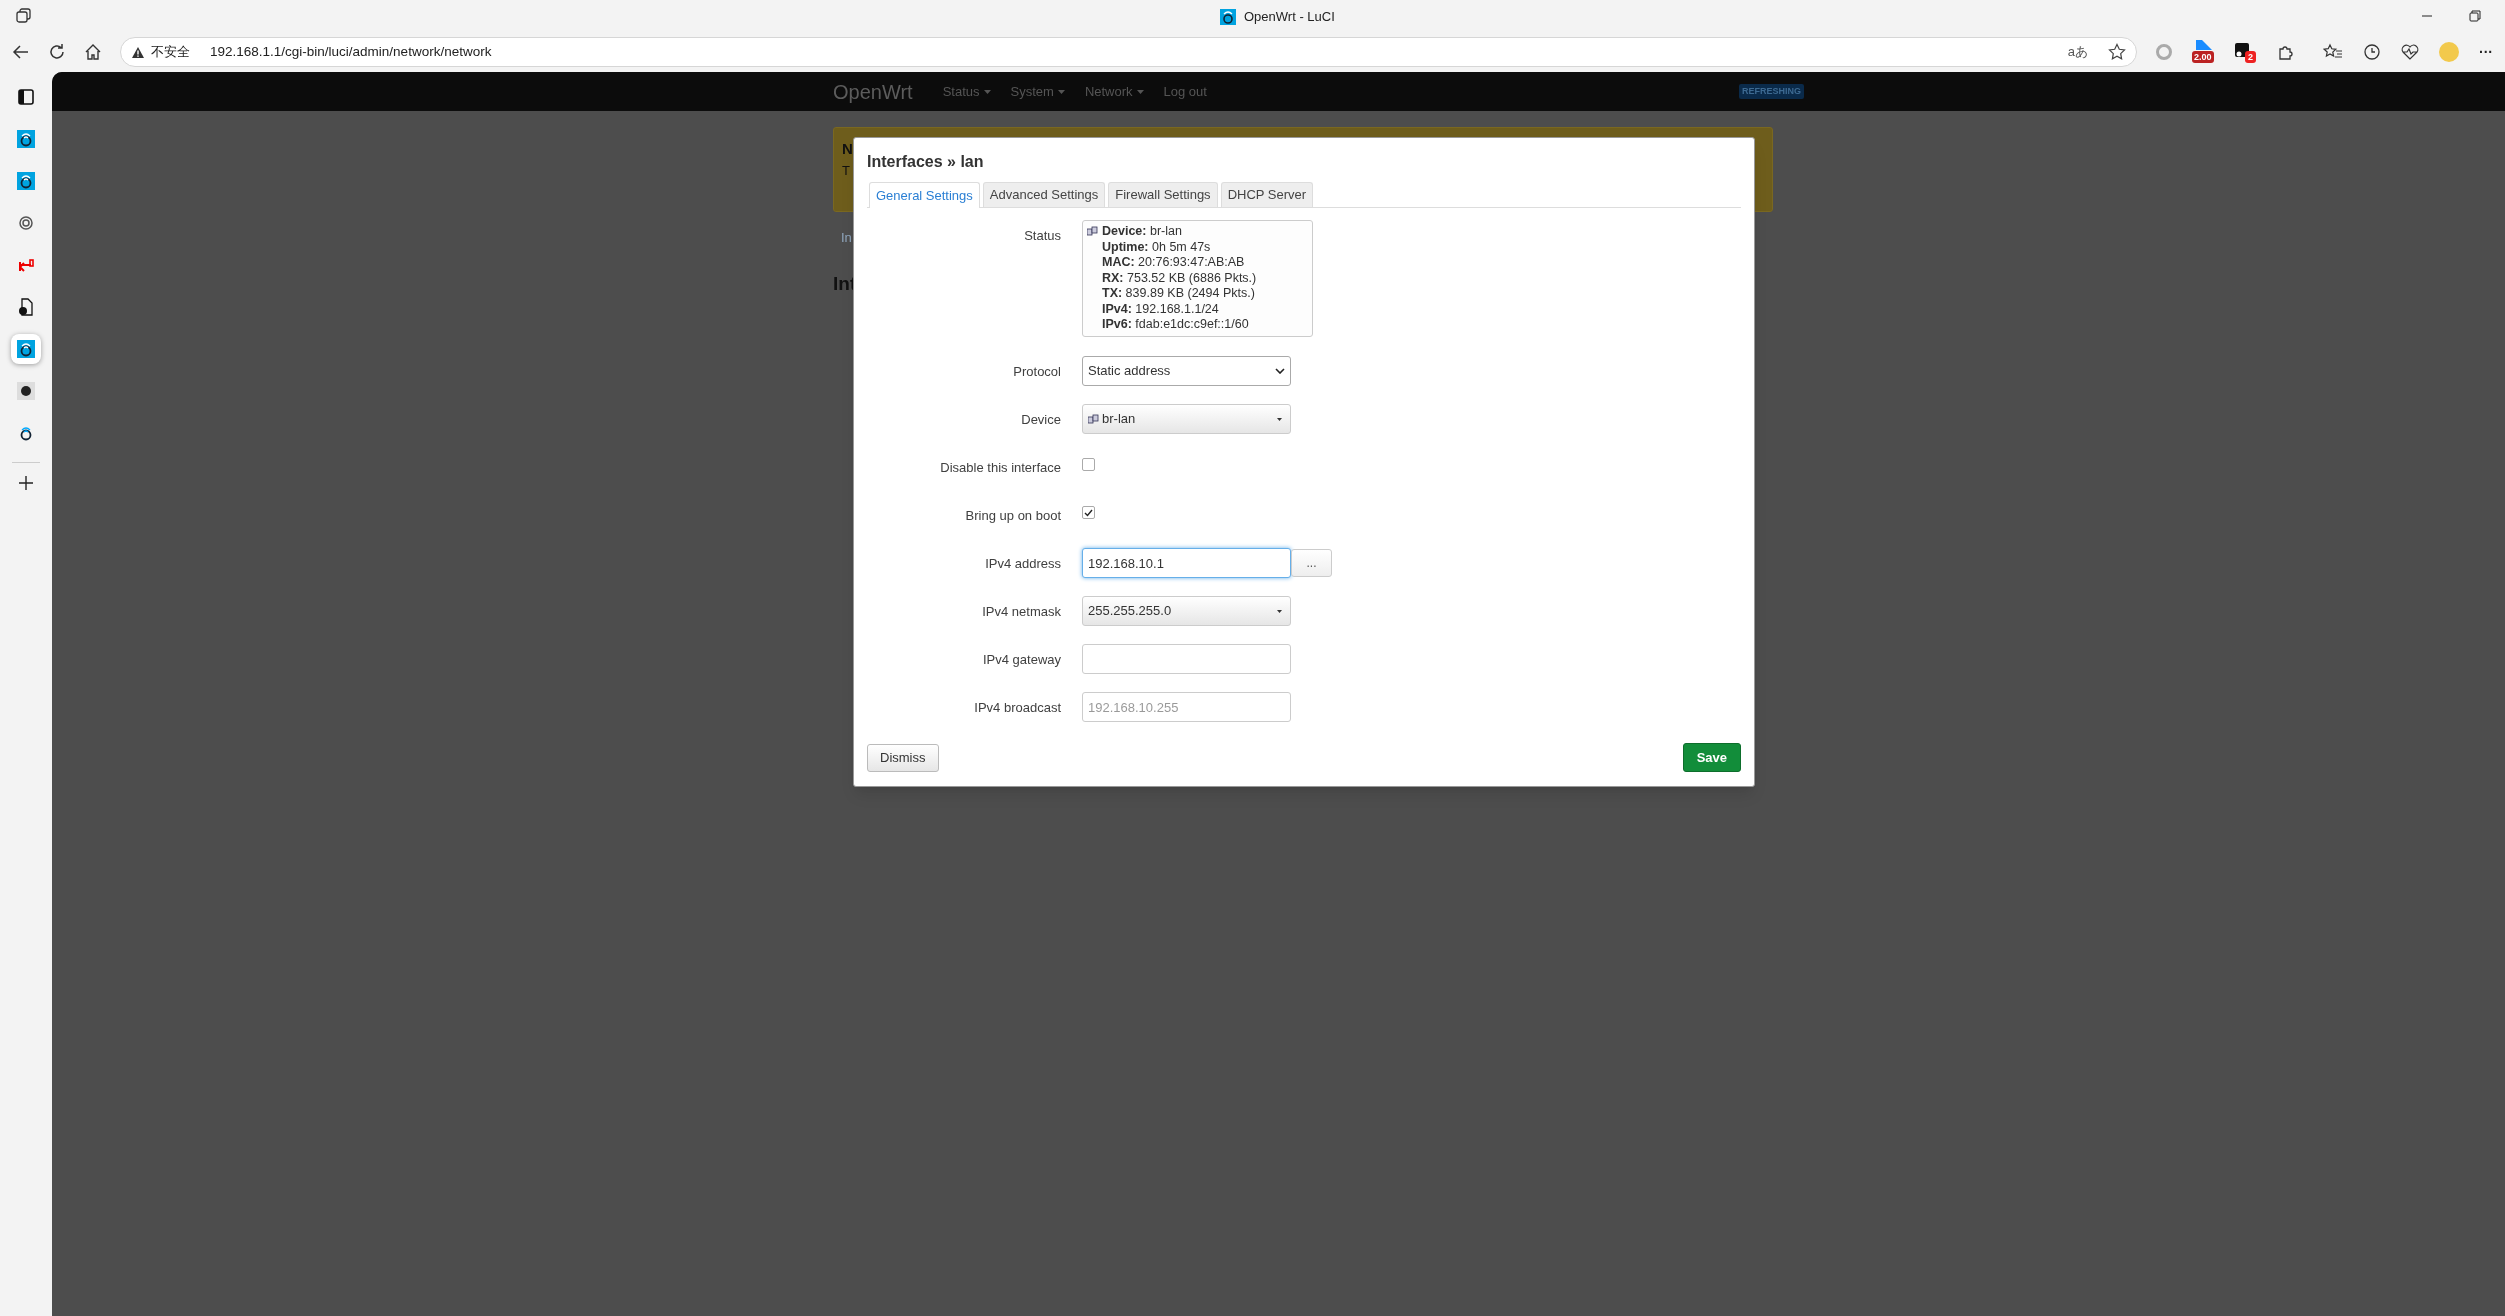 This screenshot has width=2505, height=1316. I want to click on field-label: IPv4 address, so click(1022, 564).